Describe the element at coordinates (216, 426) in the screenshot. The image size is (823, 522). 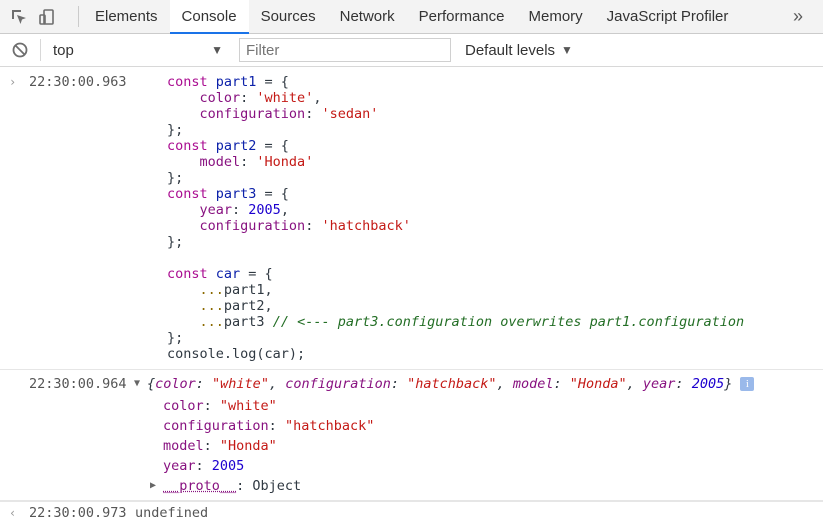
I see `property-key: configuration` at that location.